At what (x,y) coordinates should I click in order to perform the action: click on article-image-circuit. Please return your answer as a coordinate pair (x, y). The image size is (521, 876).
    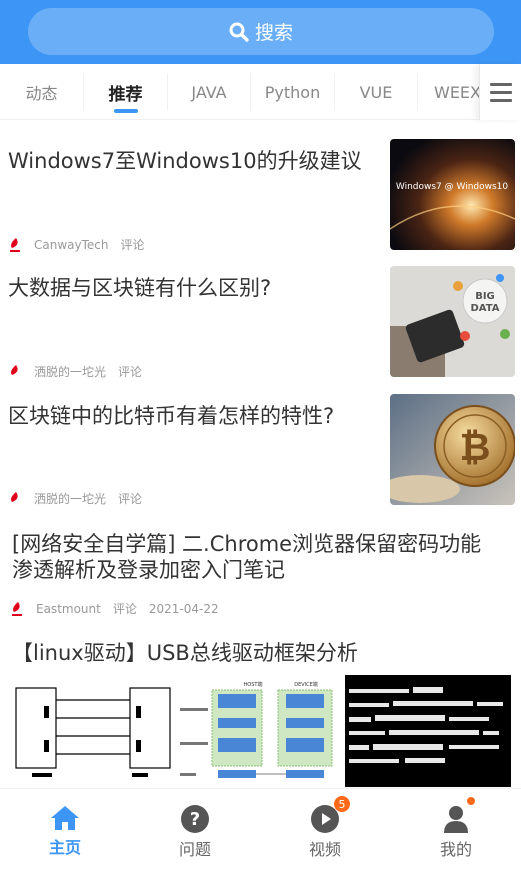
    Looking at the image, I should click on (93, 731).